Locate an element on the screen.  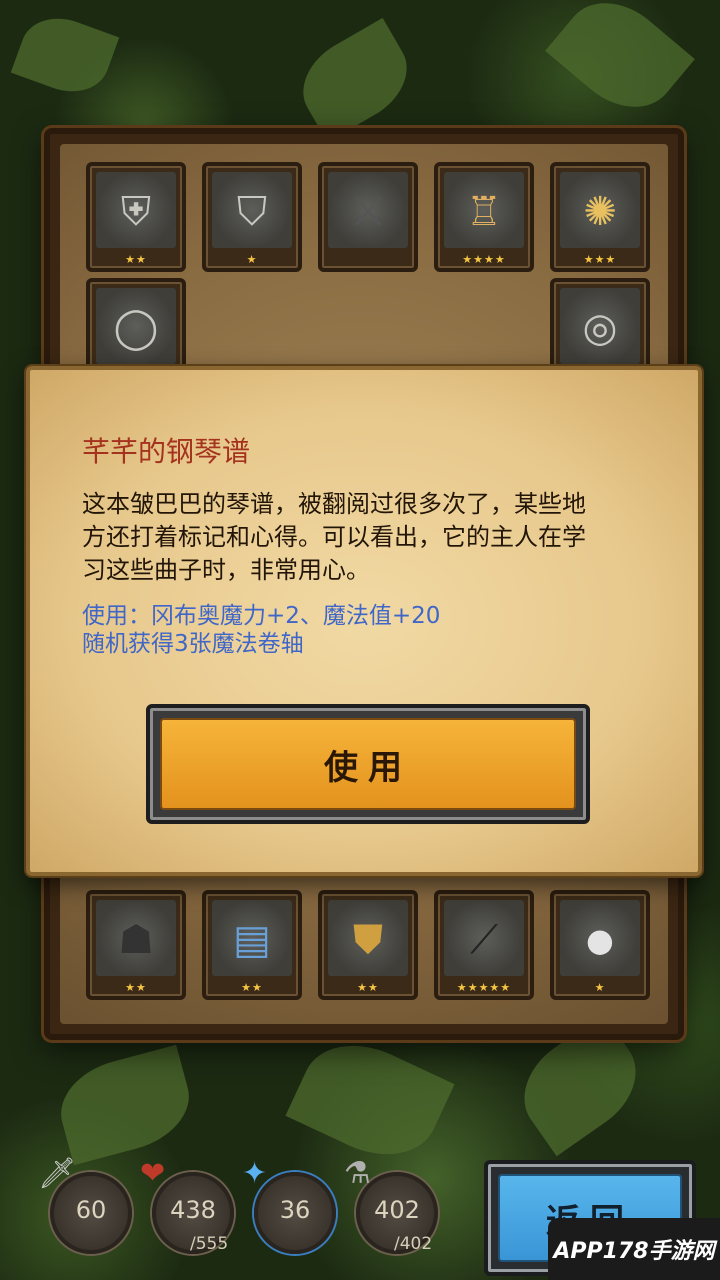
use-button-label: 使用 is located at coordinates (368, 767).